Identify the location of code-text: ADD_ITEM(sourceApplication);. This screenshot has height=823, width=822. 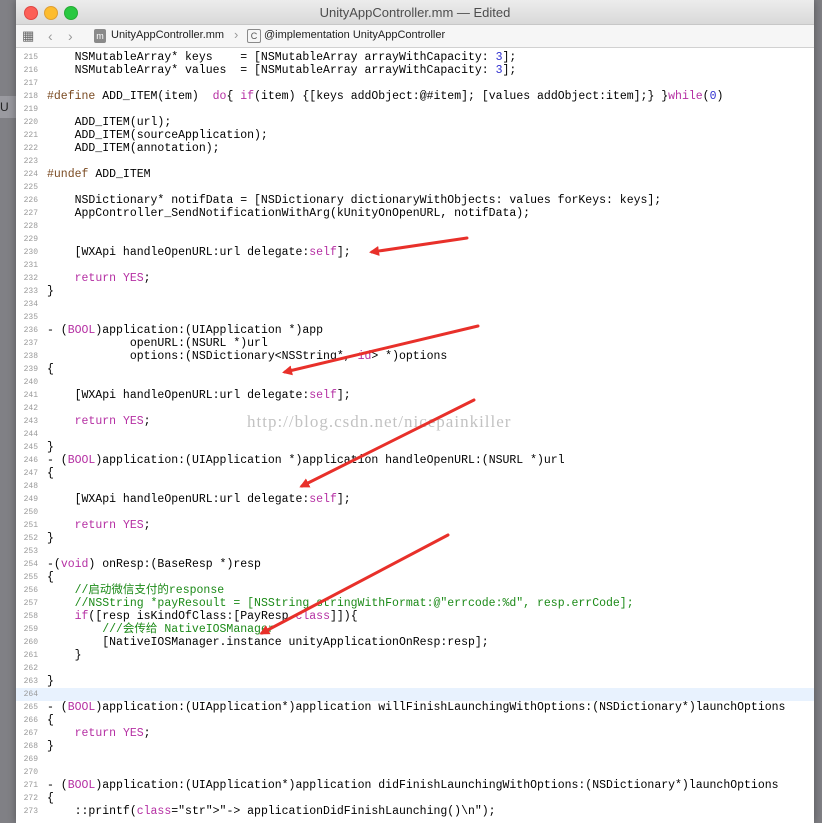
(157, 135).